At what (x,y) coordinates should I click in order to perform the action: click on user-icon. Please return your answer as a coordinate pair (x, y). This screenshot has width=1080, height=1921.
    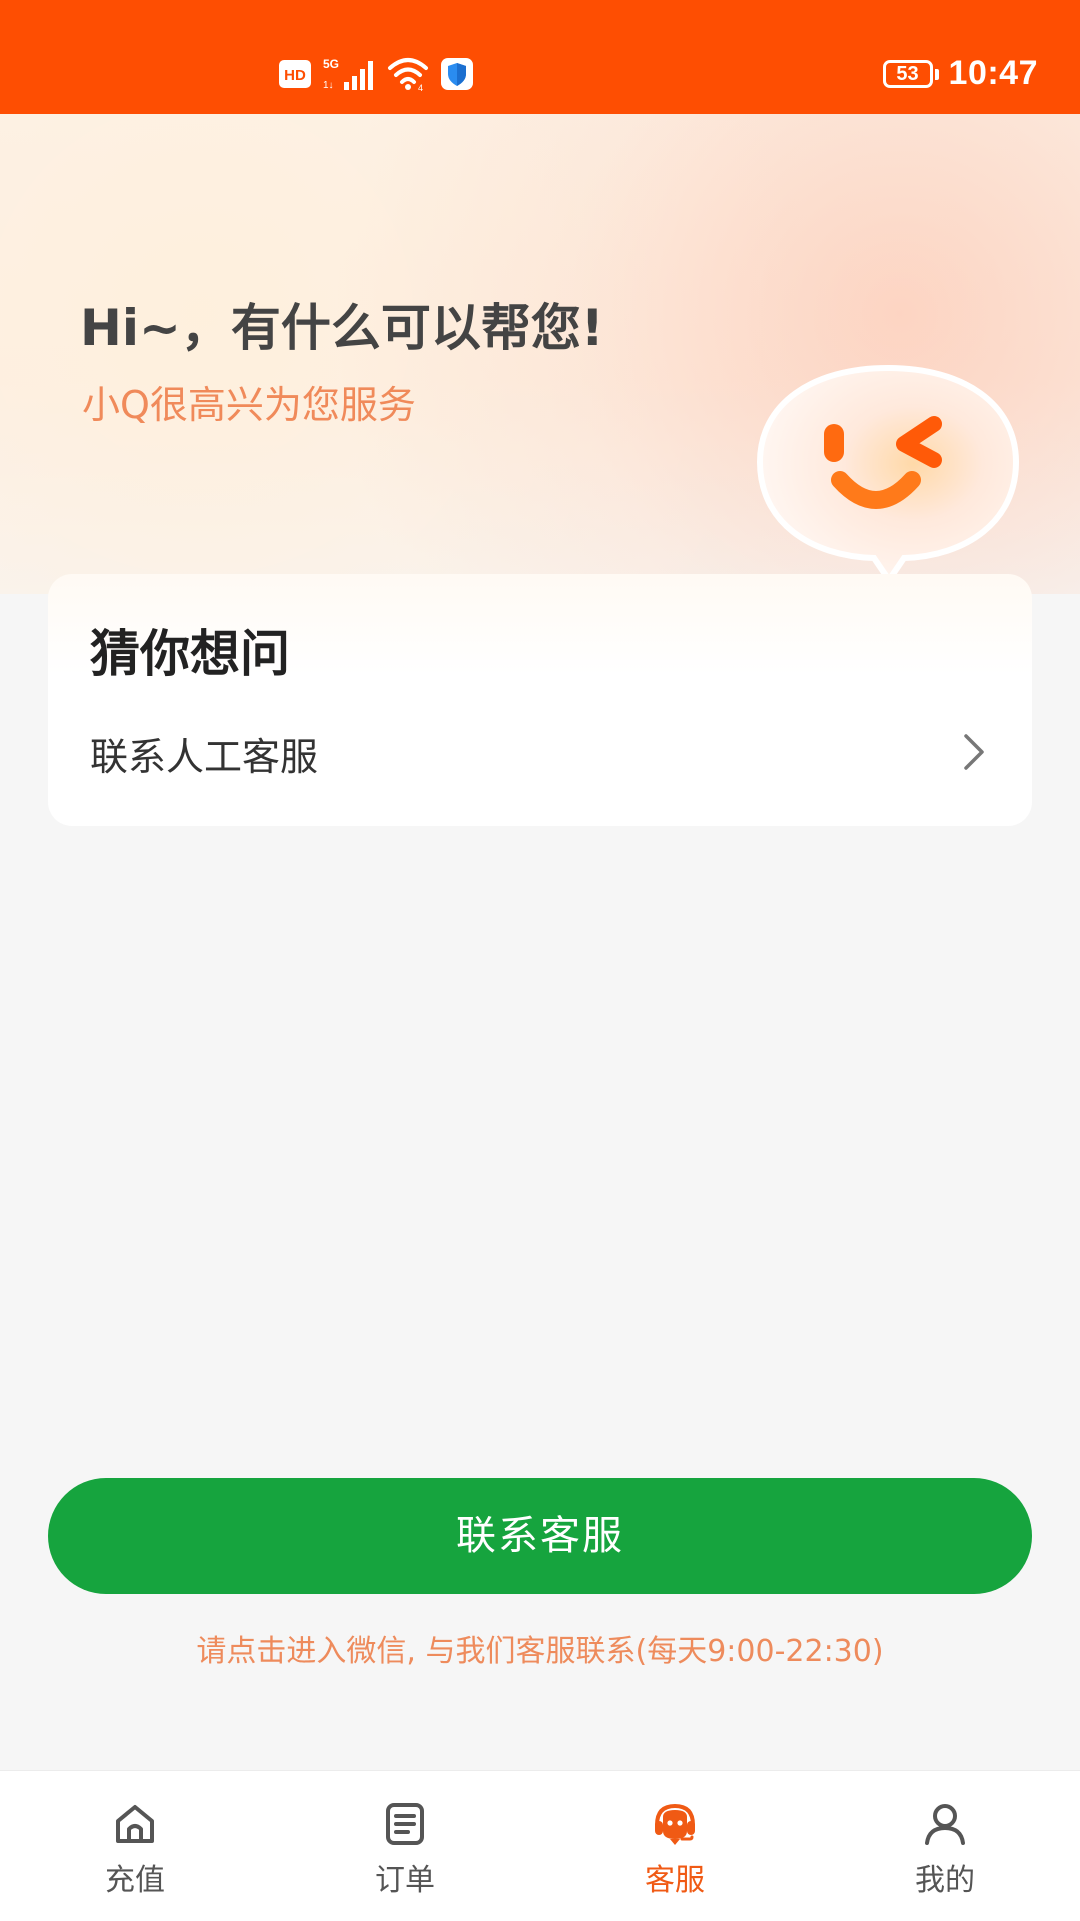
    Looking at the image, I should click on (945, 1824).